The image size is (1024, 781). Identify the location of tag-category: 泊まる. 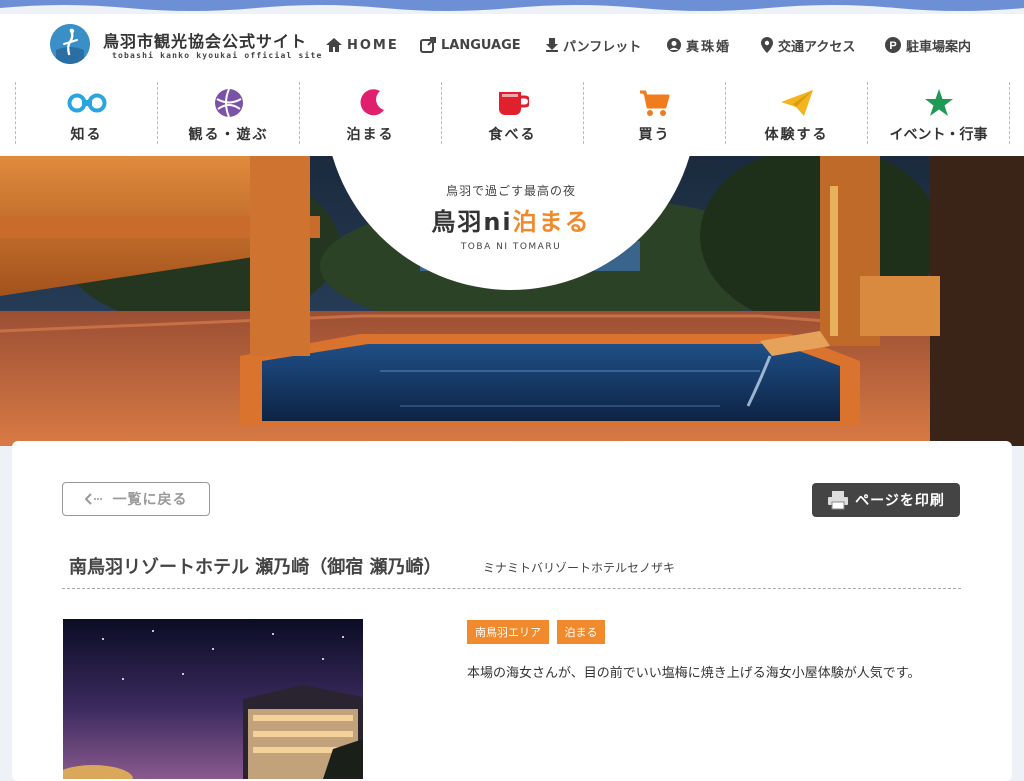
(581, 632).